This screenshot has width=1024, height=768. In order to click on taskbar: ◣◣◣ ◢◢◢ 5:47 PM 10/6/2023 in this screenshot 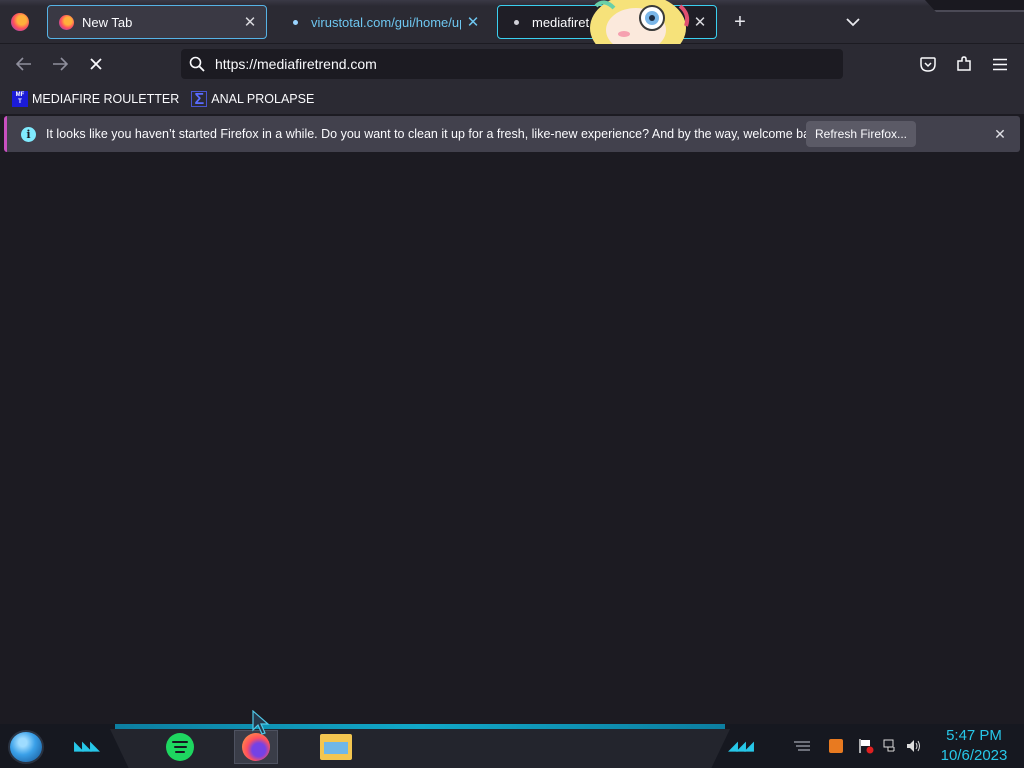, I will do `click(512, 746)`.